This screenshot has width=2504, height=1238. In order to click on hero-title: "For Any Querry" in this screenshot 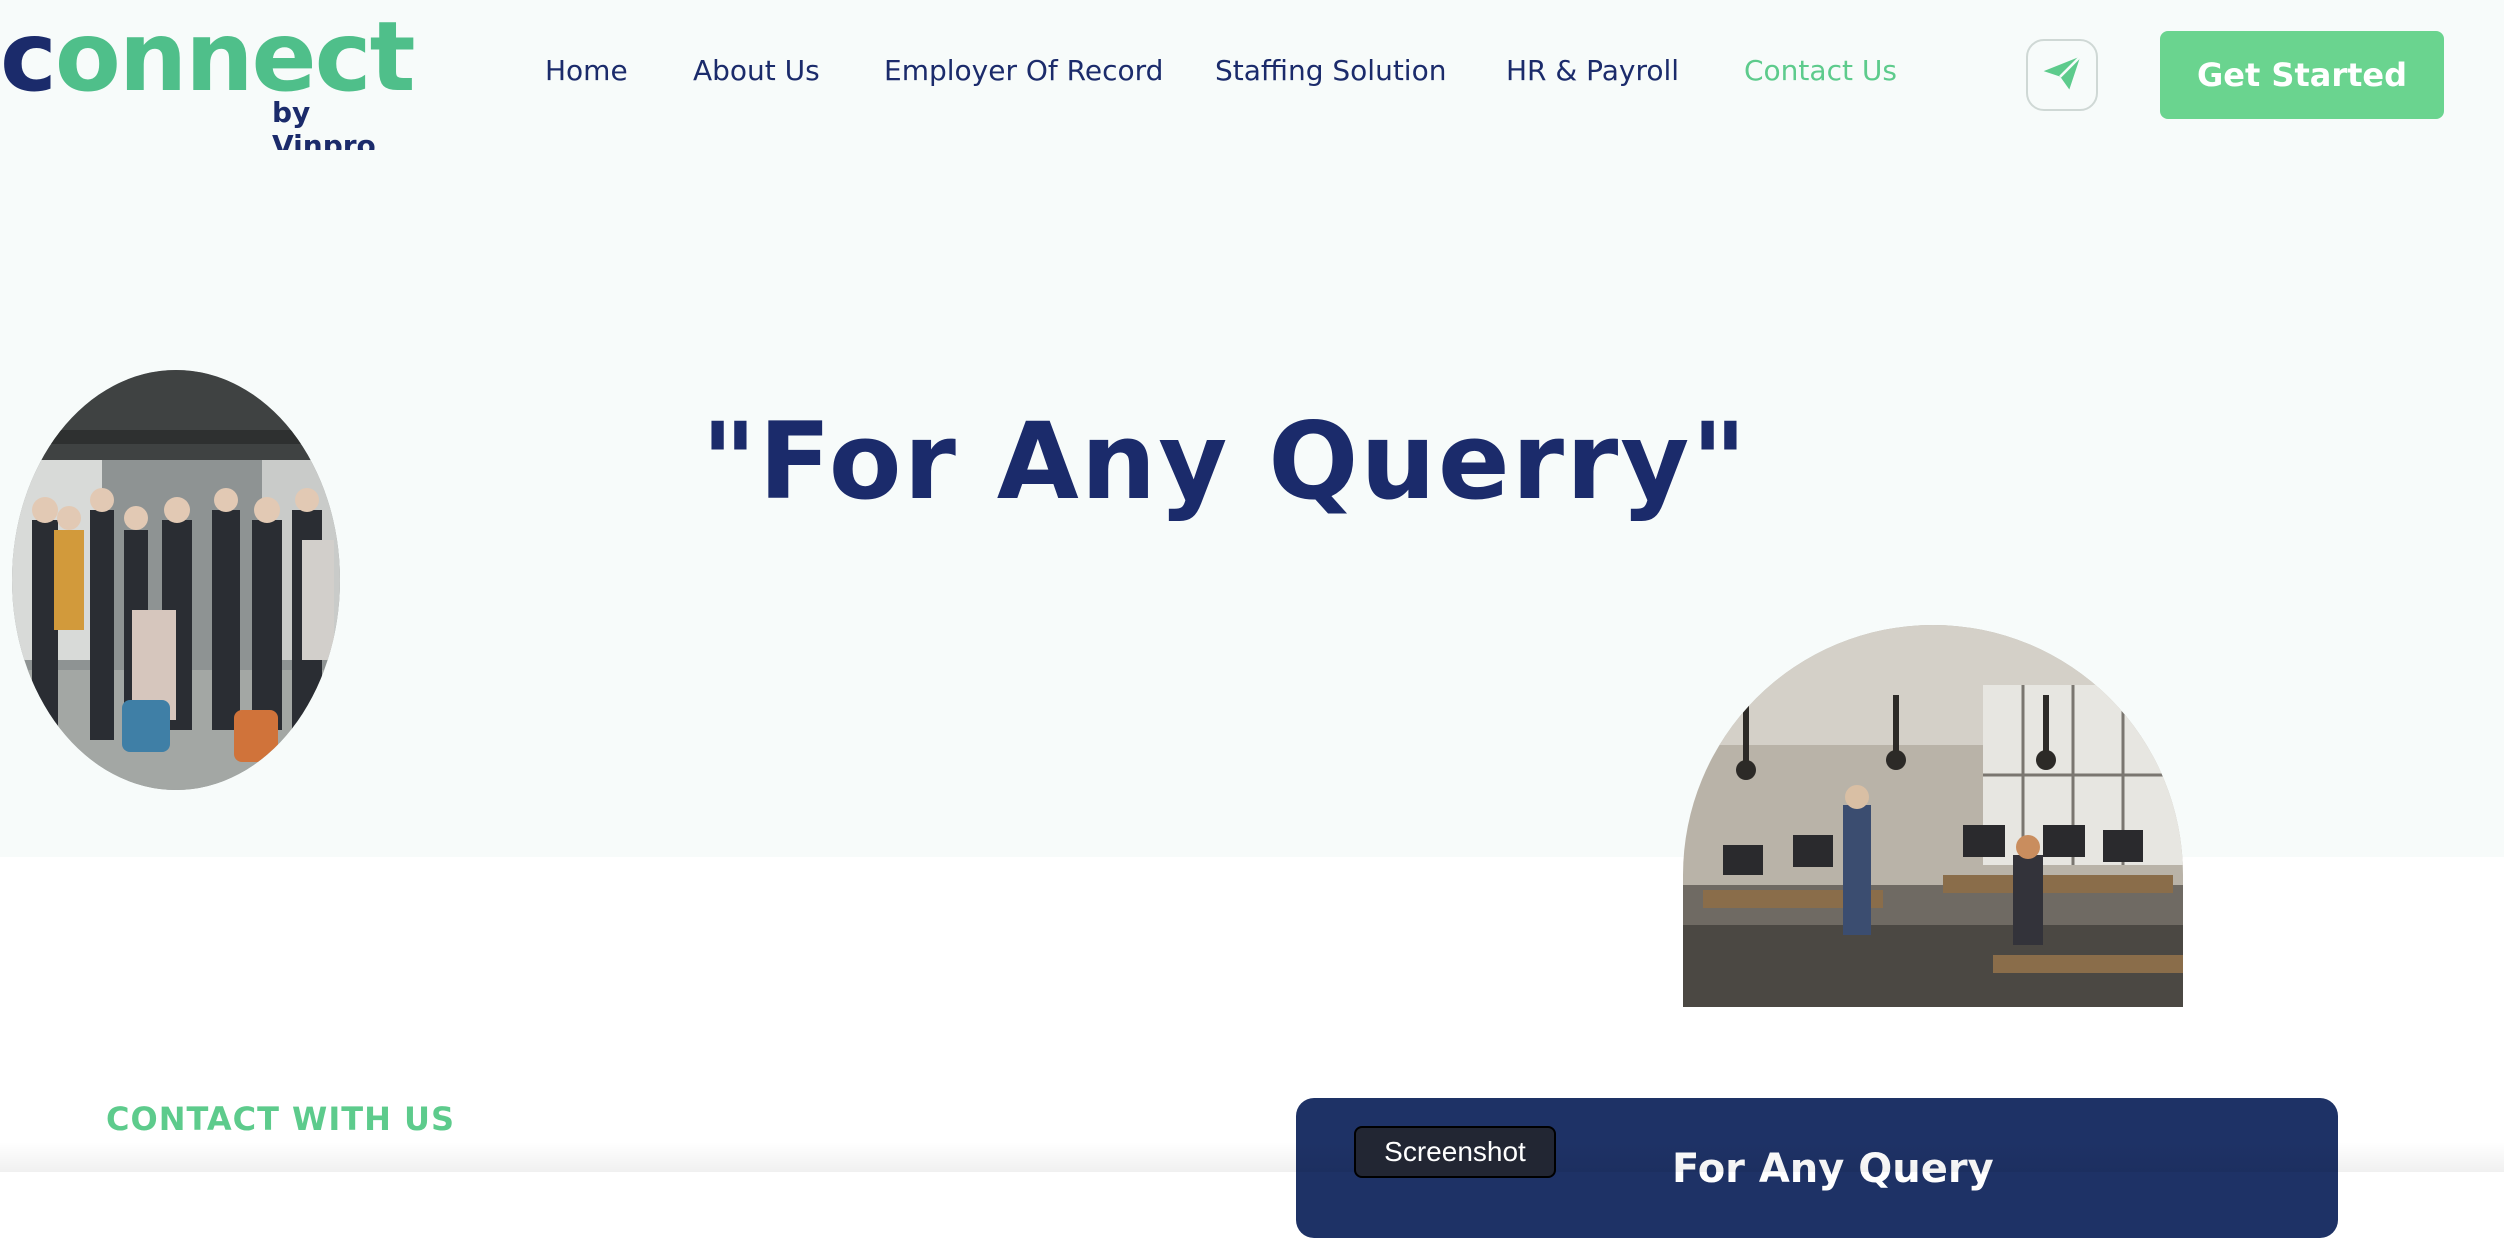, I will do `click(1225, 461)`.